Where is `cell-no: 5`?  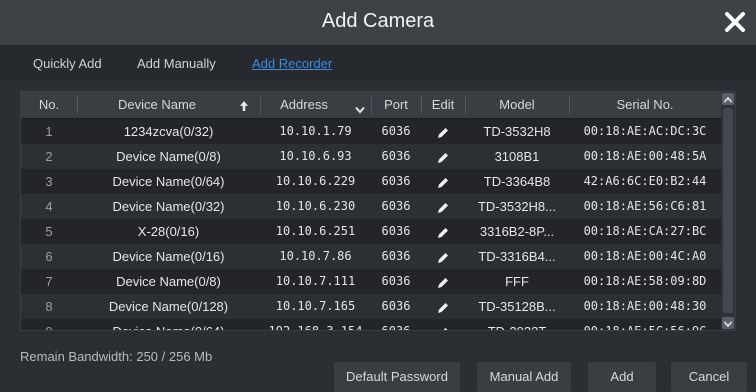
cell-no: 5 is located at coordinates (49, 231).